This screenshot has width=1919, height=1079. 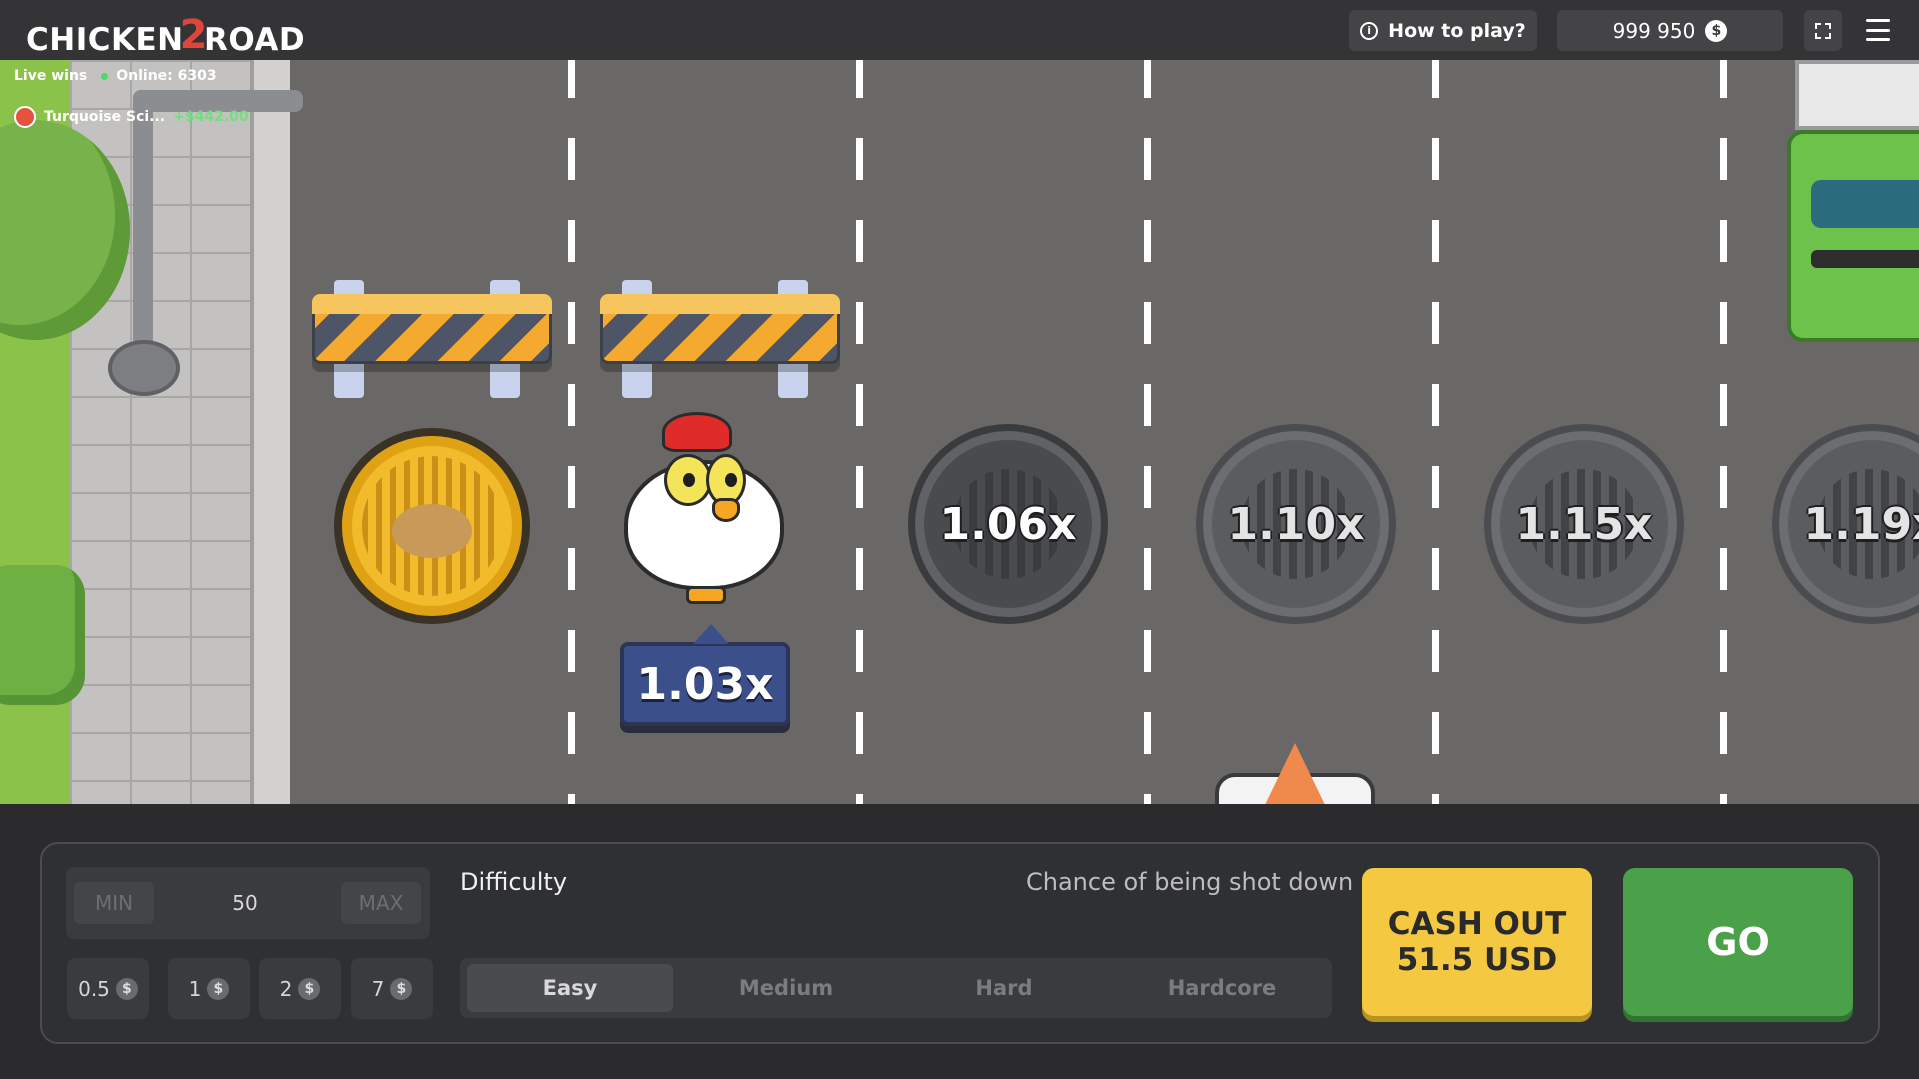 What do you see at coordinates (1865, 259) in the screenshot?
I see `truck-grill` at bounding box center [1865, 259].